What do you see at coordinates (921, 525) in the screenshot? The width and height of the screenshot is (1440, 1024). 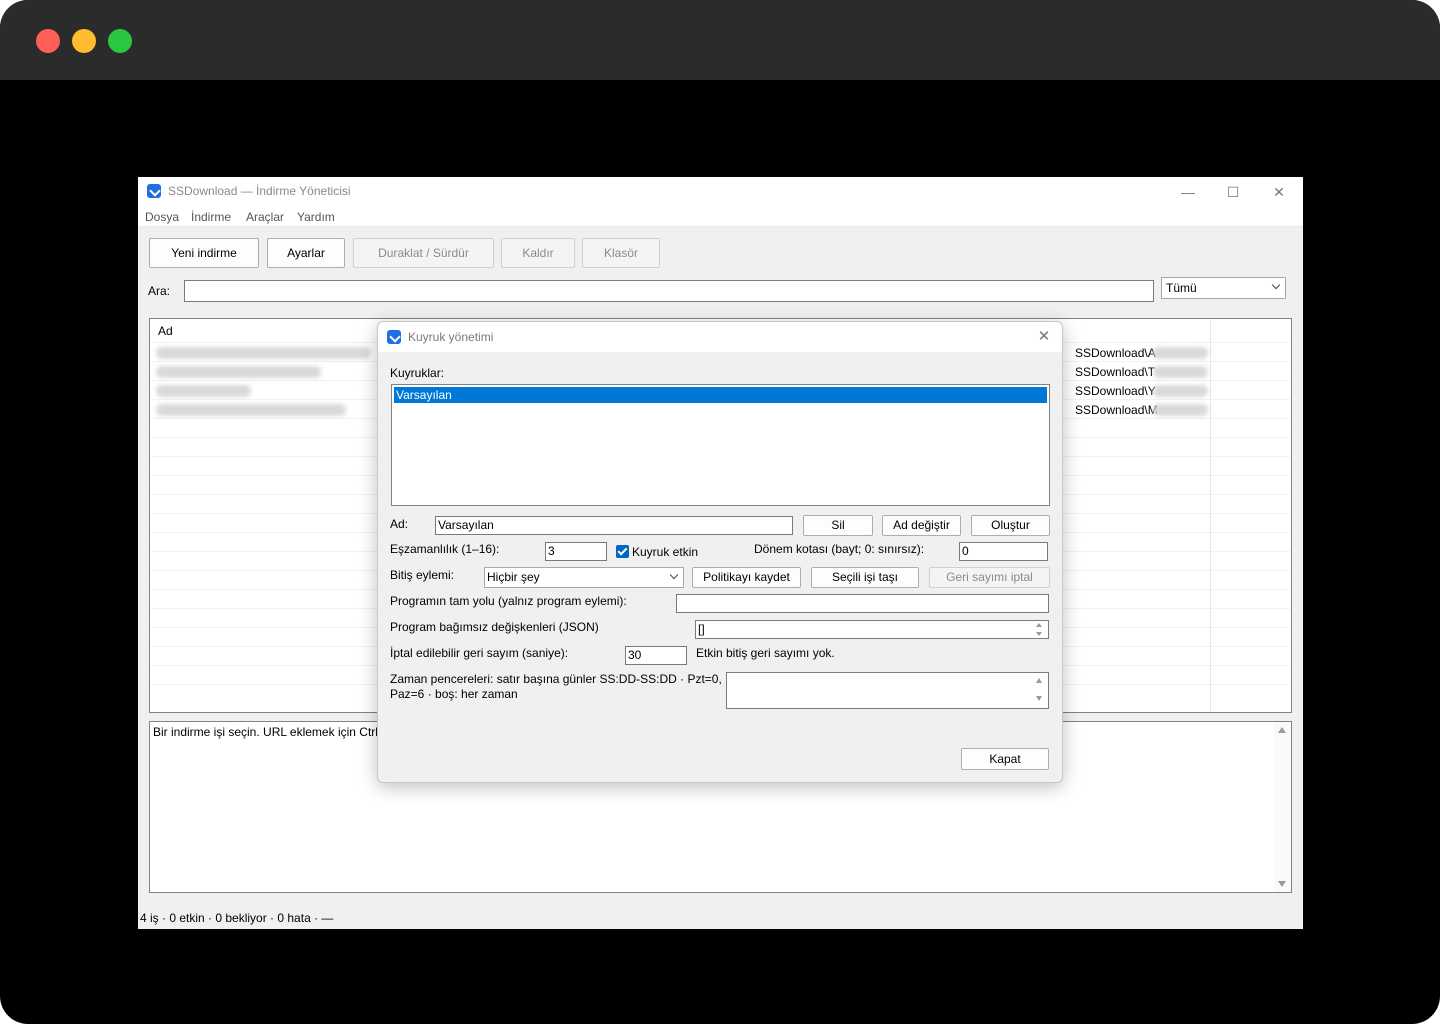 I see `rename-queue-button: Ad değiştir` at bounding box center [921, 525].